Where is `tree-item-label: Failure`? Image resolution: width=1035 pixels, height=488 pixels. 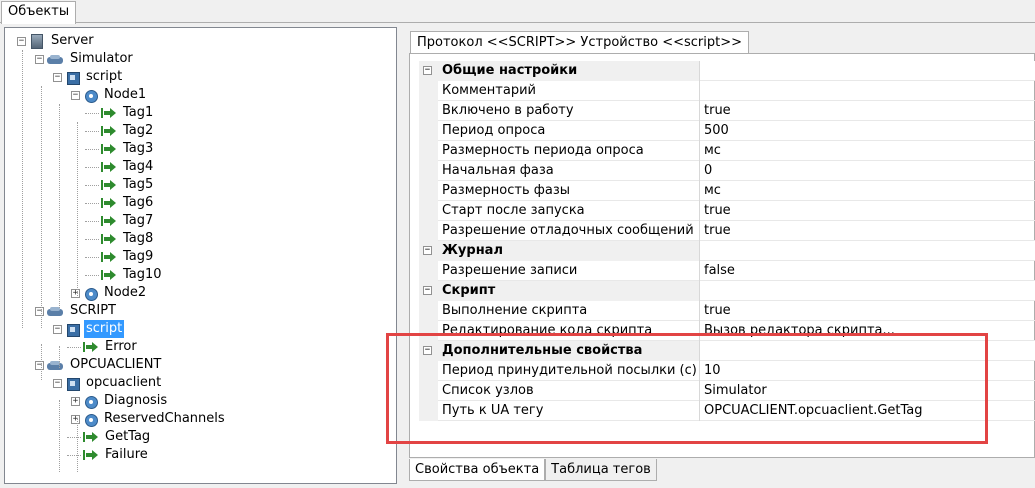
tree-item-label: Failure is located at coordinates (126, 454).